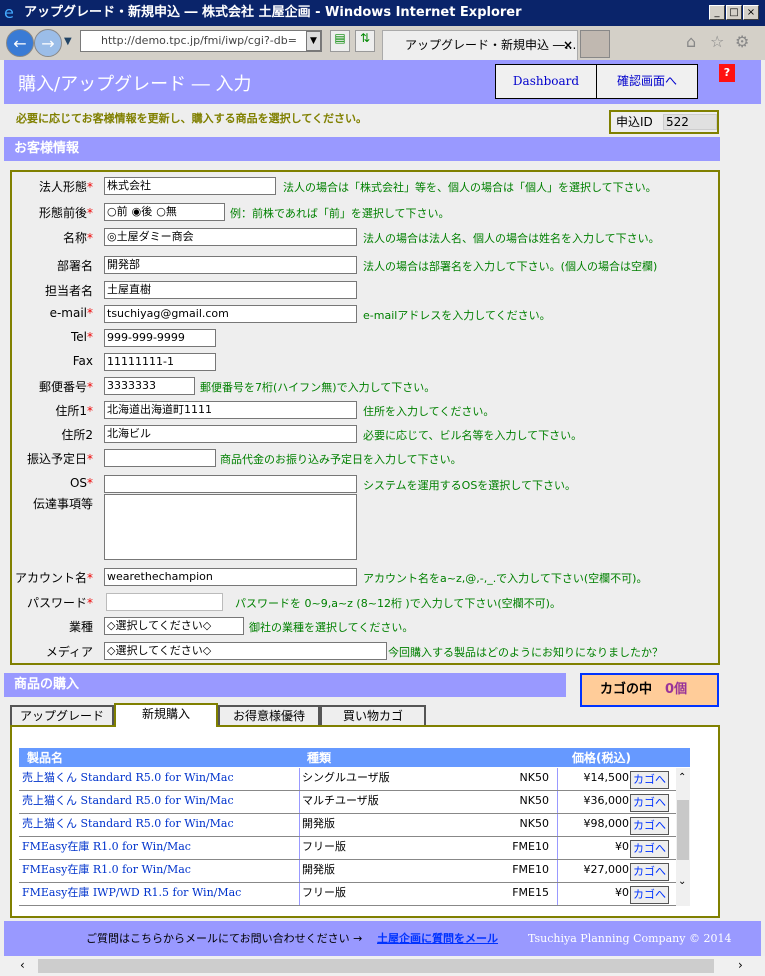  Describe the element at coordinates (230, 265) in the screenshot. I see `dept-input: 開発部` at that location.